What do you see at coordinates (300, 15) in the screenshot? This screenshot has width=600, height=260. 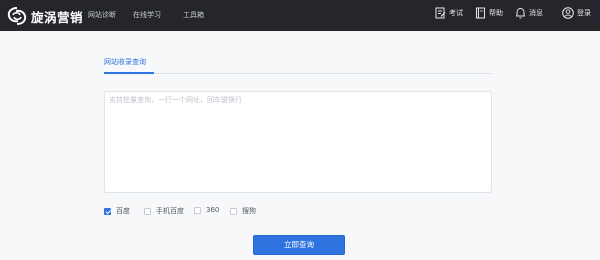 I see `top-navigation-bar: 旋涡营销 网站诊断 在线学习 工具箱 考试 帮助 消息 登录` at bounding box center [300, 15].